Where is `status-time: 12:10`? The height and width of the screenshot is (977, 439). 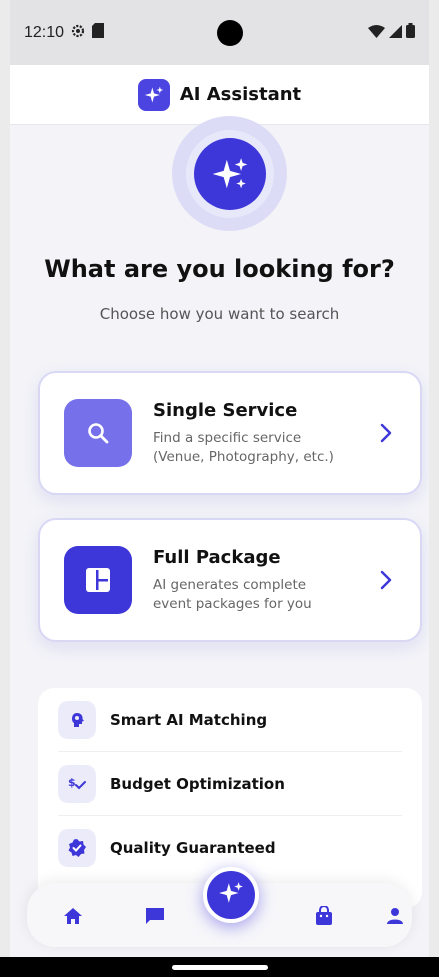
status-time: 12:10 is located at coordinates (44, 32).